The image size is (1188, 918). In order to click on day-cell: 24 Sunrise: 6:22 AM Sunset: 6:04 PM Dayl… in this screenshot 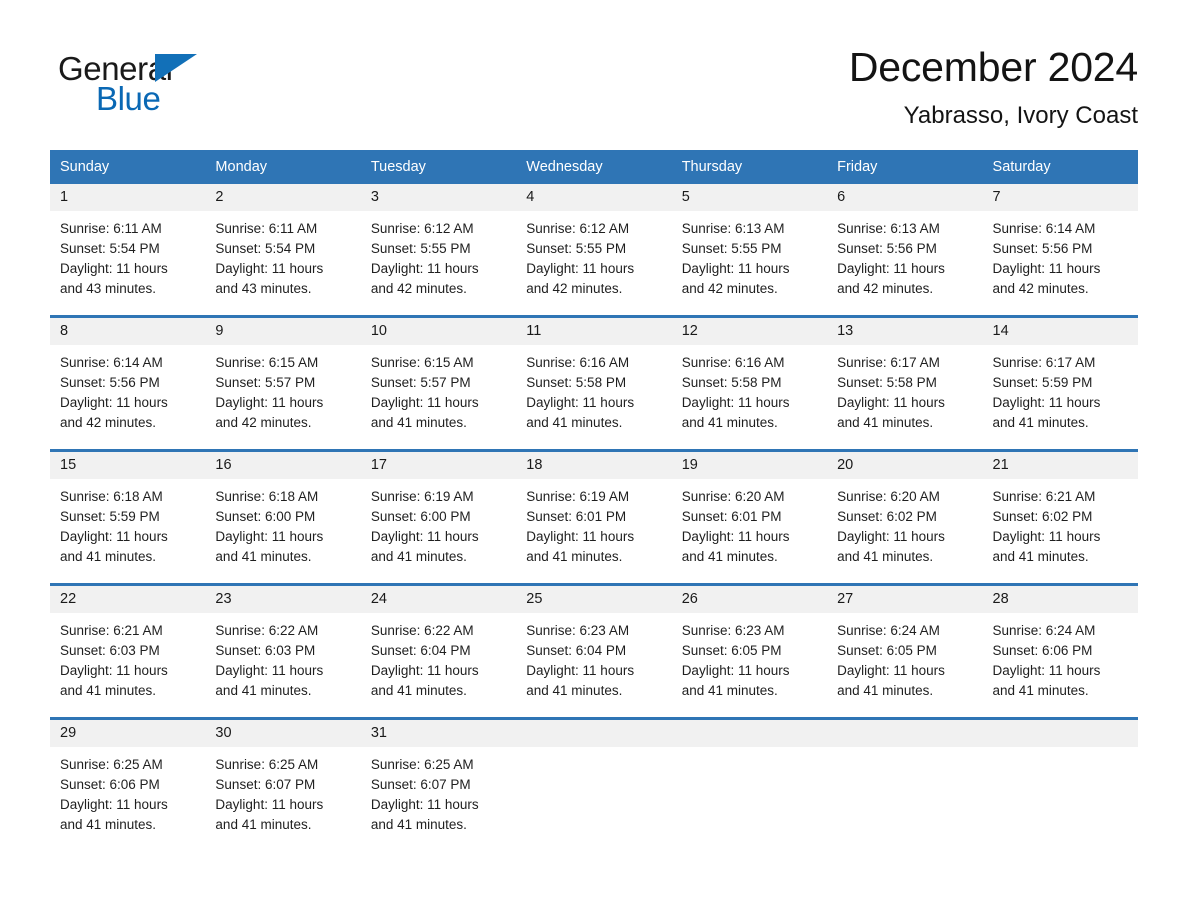, I will do `click(438, 650)`.